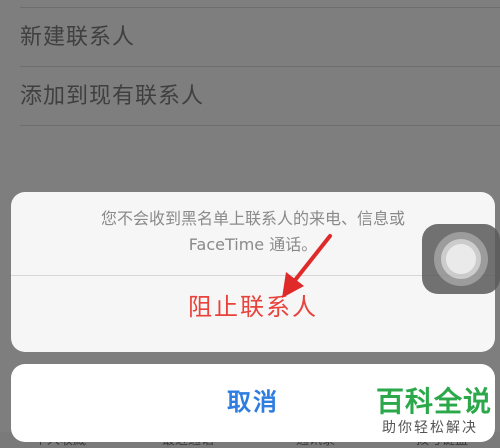  I want to click on watermark-title: 百科全说, so click(434, 401).